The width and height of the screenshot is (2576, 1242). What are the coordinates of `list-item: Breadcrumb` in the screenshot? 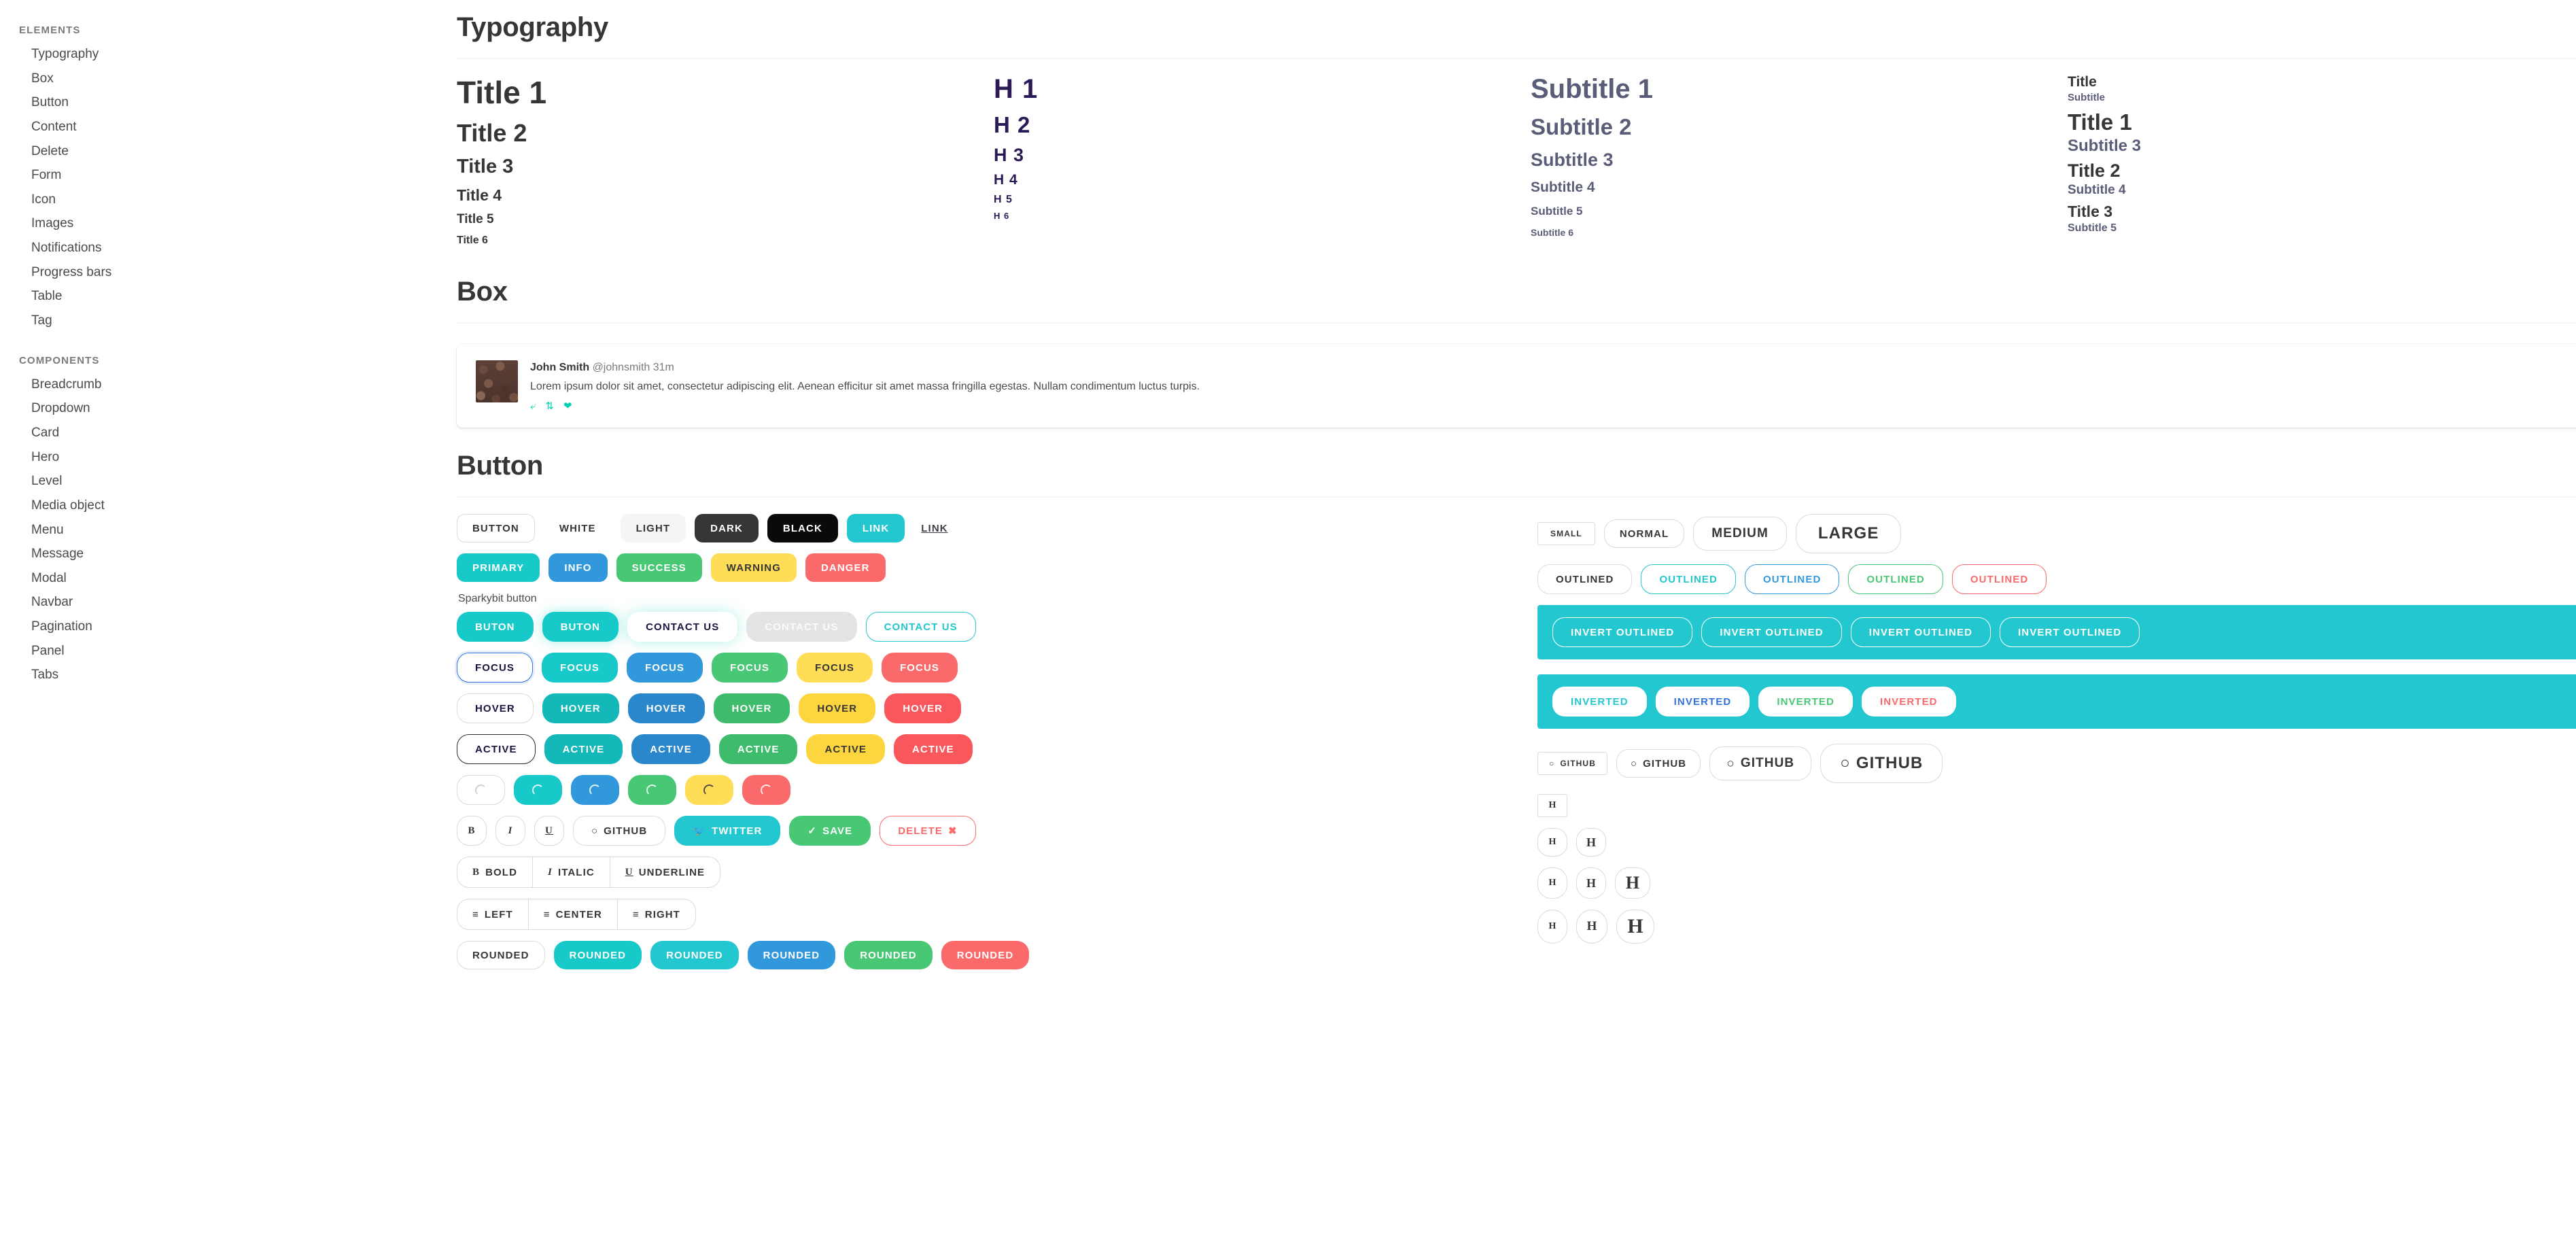 It's located at (230, 385).